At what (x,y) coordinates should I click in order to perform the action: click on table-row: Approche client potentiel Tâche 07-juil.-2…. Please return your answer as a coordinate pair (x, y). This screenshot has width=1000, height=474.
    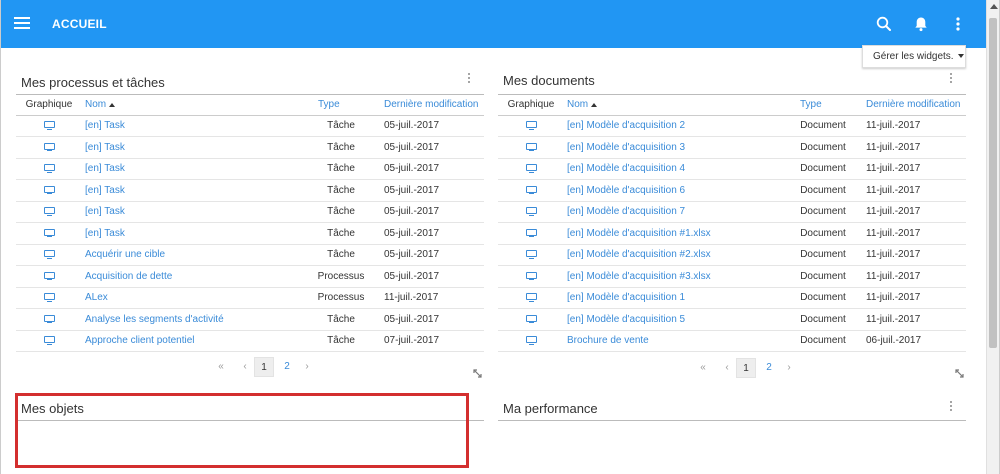
    Looking at the image, I should click on (250, 341).